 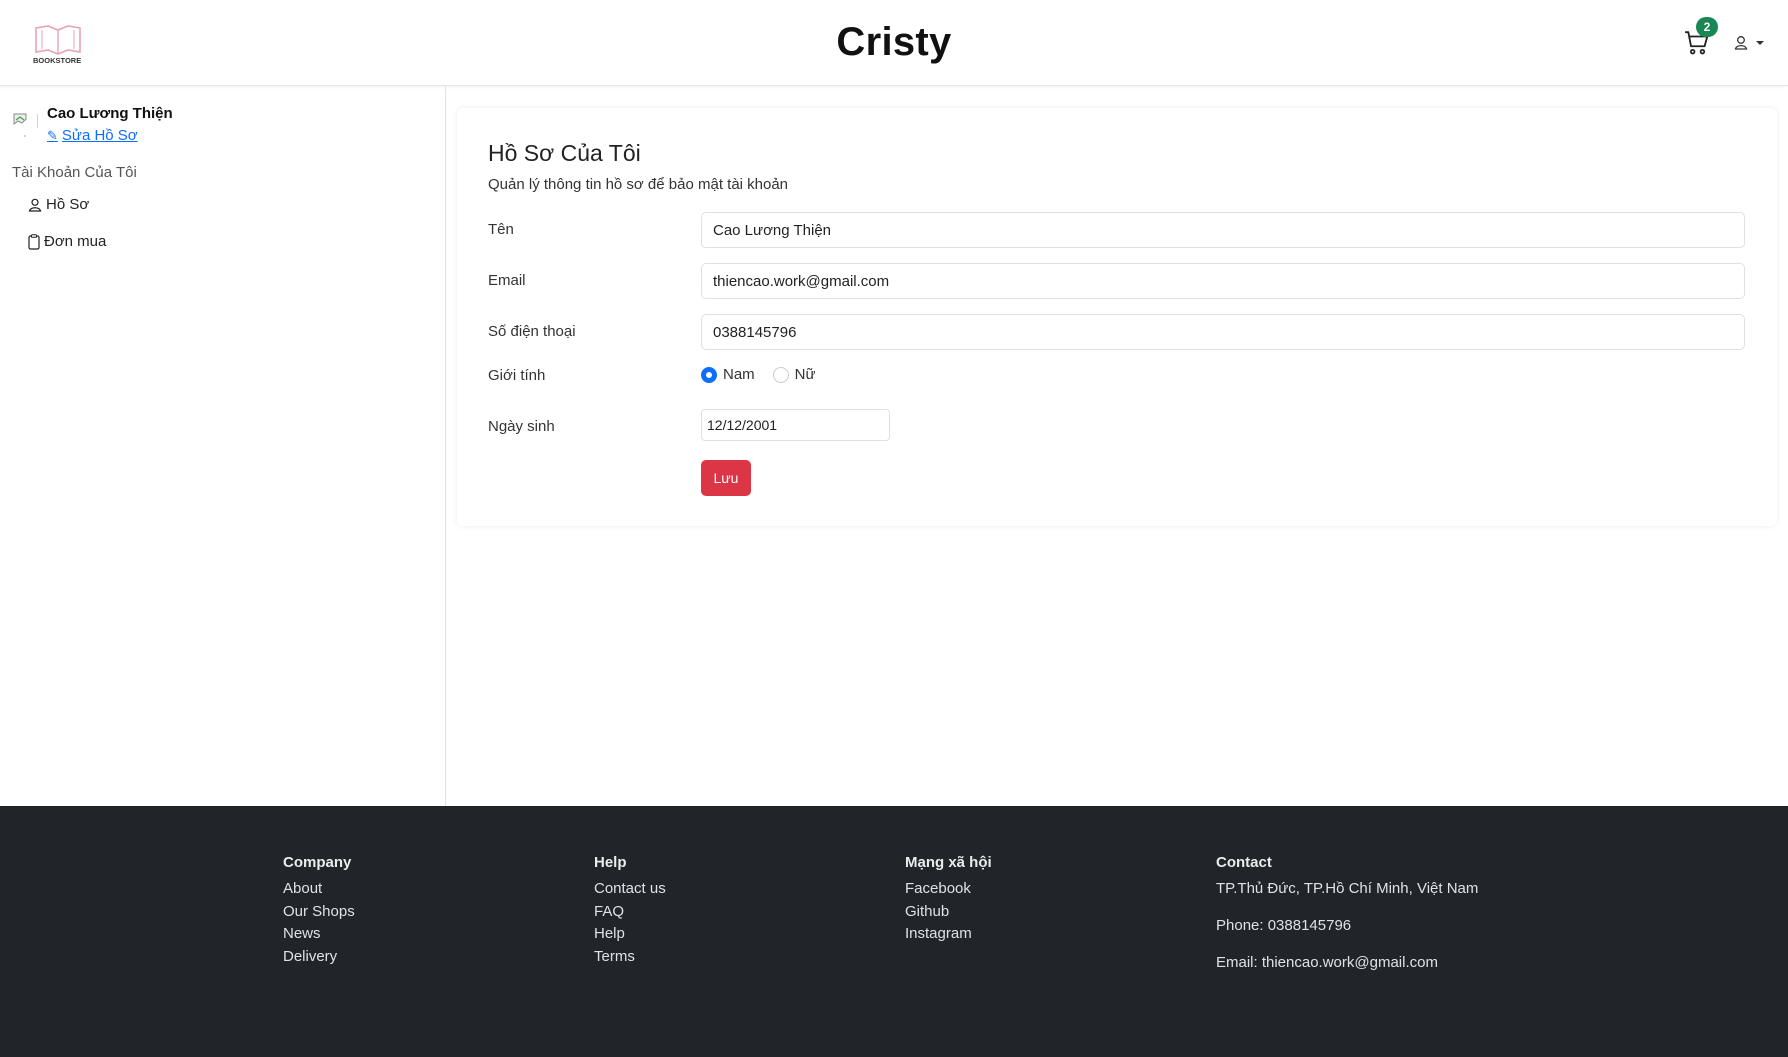 I want to click on footer-link-github: Github, so click(x=948, y=912).